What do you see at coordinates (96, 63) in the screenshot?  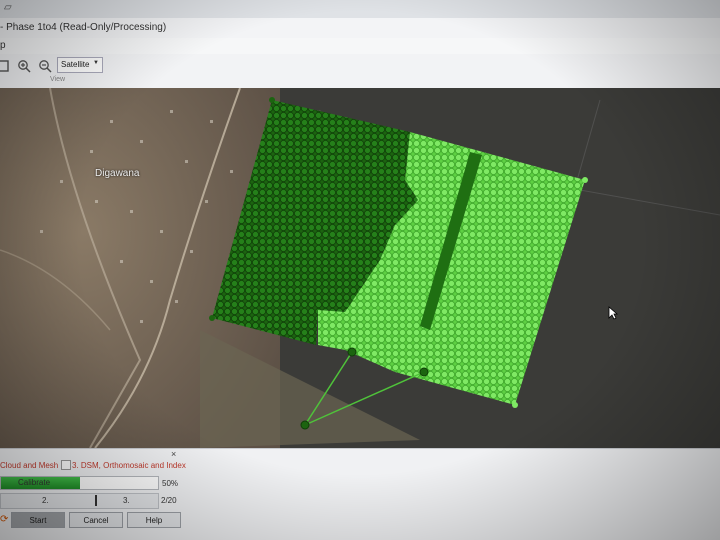 I see `chevron-down-icon: ▼` at bounding box center [96, 63].